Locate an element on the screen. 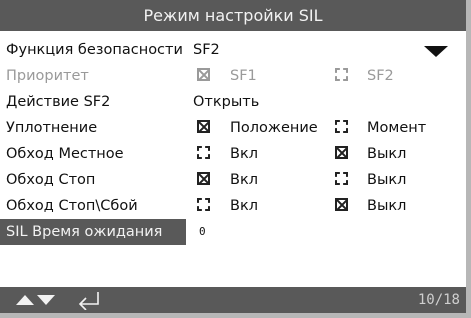 The width and height of the screenshot is (471, 318). page-number: 10/18 is located at coordinates (438, 300).